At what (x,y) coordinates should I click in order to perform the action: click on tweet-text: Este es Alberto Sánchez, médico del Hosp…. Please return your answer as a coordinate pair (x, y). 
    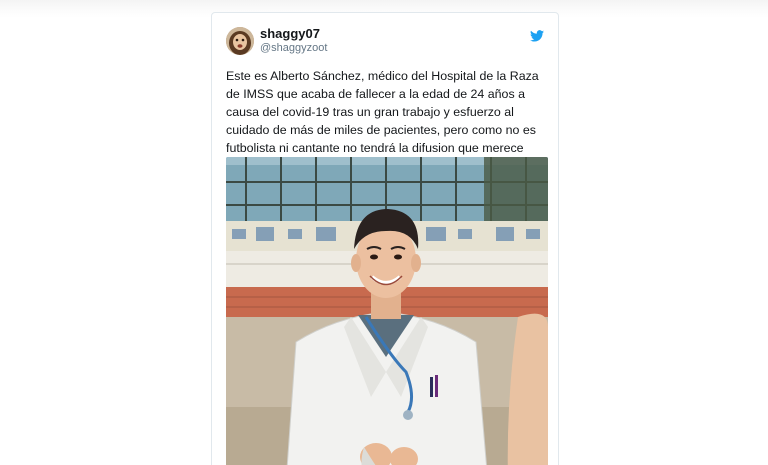
    Looking at the image, I should click on (382, 112).